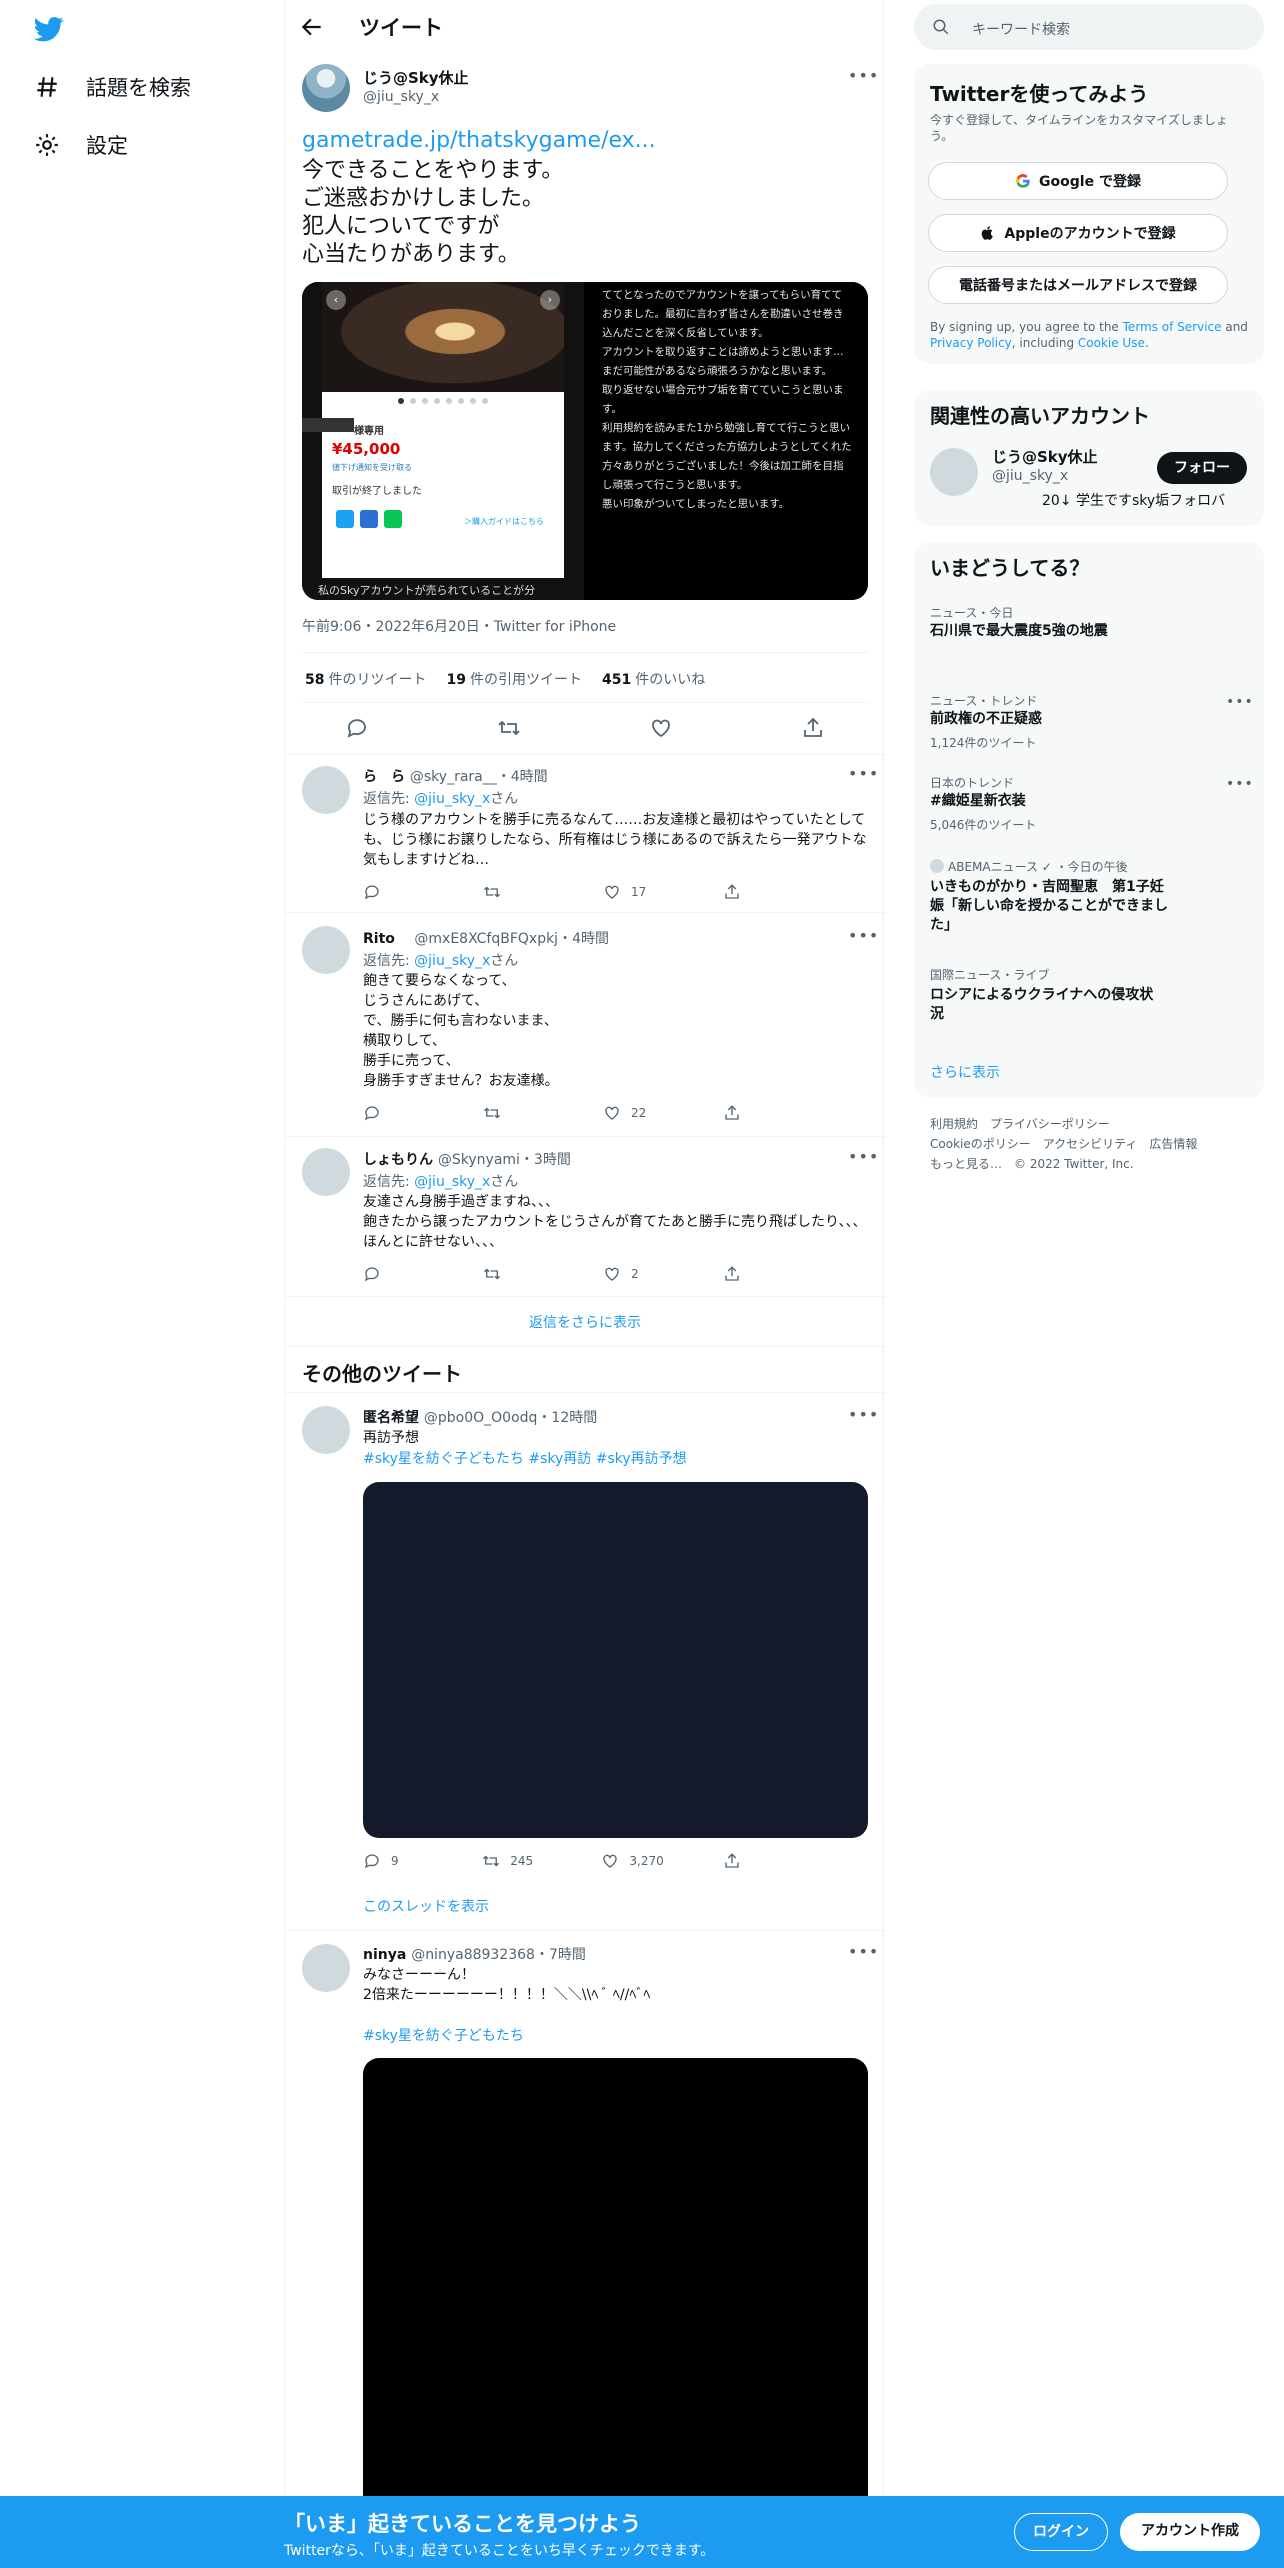 The height and width of the screenshot is (2568, 1284). I want to click on reply-button: 9, so click(393, 1861).